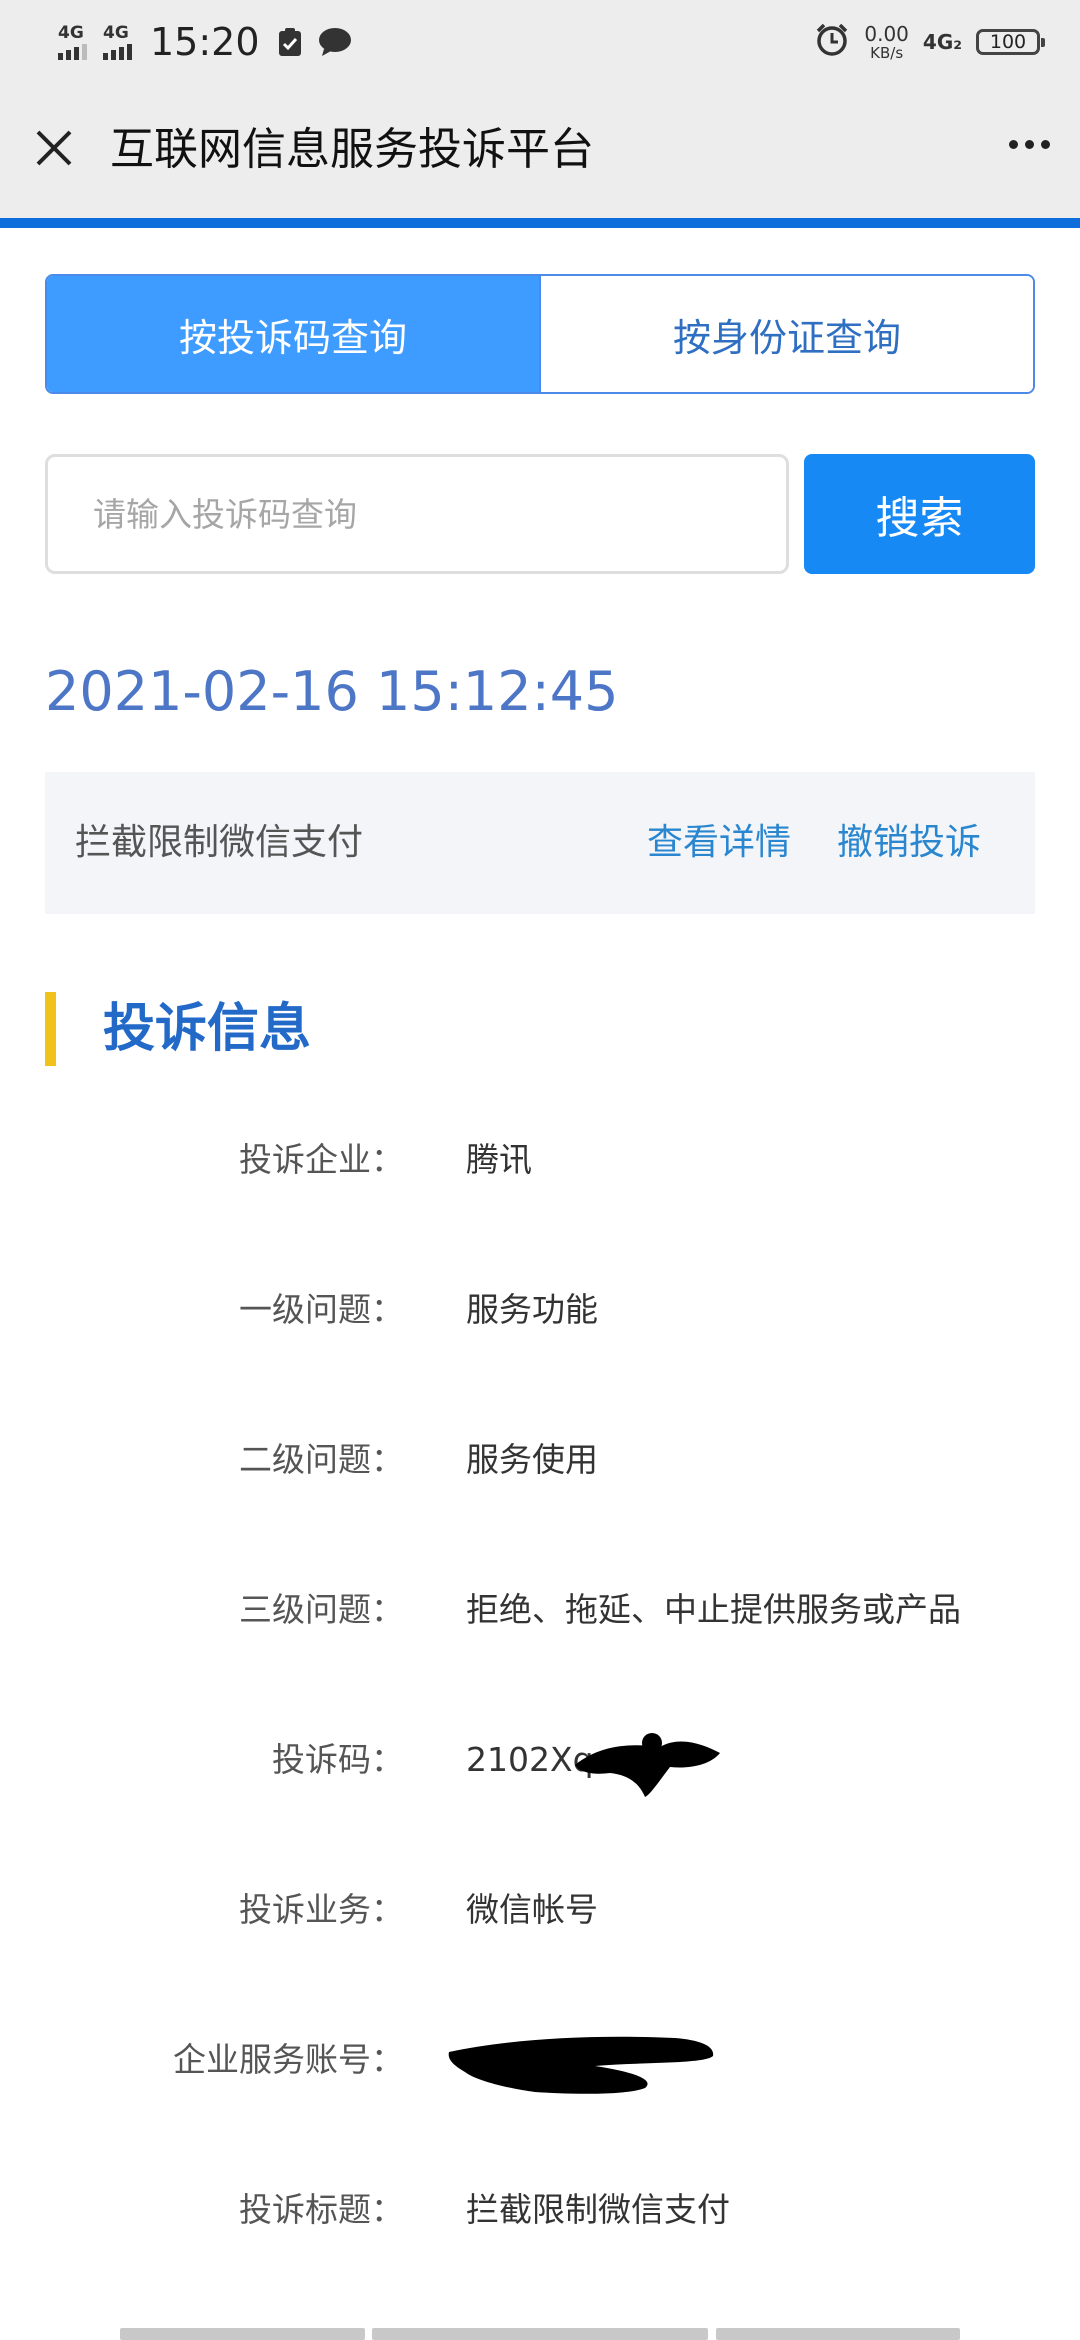 This screenshot has width=1080, height=2340. I want to click on info-label: 企业服务账号：, so click(288, 2059).